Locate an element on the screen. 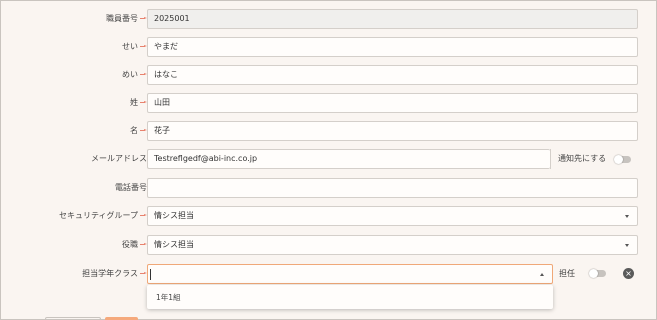  homeroom-label: 担任 is located at coordinates (567, 273).